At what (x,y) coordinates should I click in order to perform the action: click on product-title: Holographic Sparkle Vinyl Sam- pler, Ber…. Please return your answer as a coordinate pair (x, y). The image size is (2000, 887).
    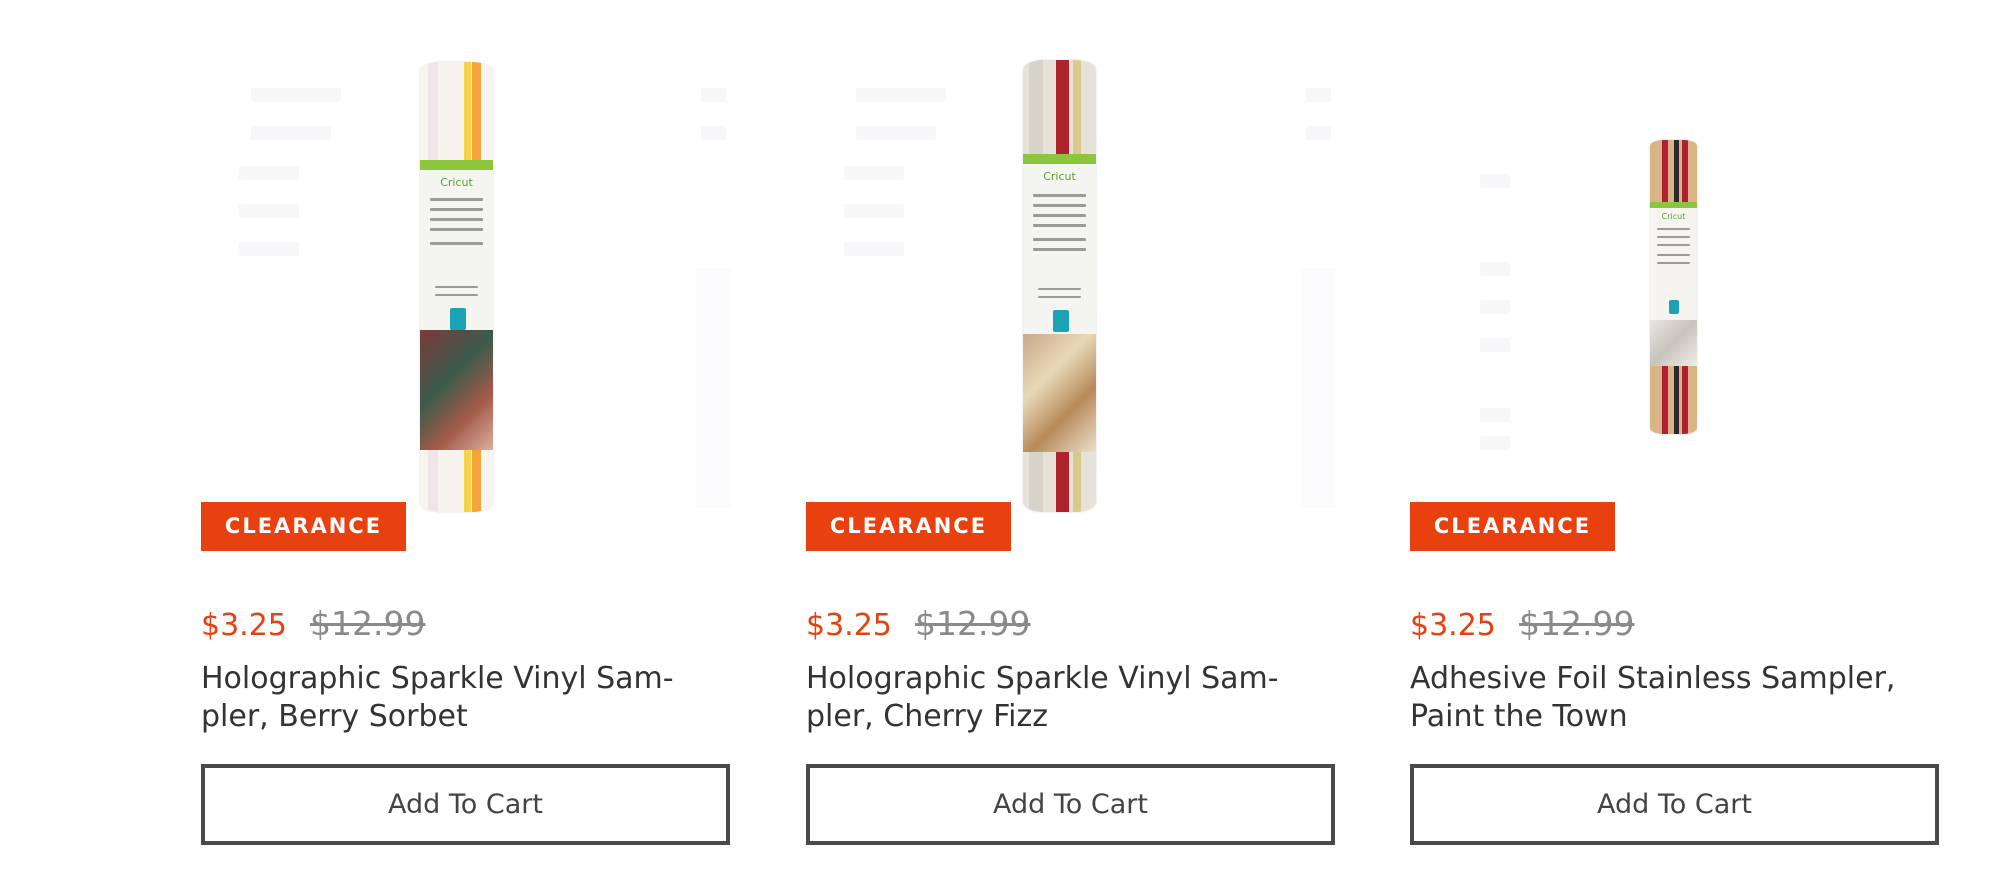
    Looking at the image, I should click on (465, 698).